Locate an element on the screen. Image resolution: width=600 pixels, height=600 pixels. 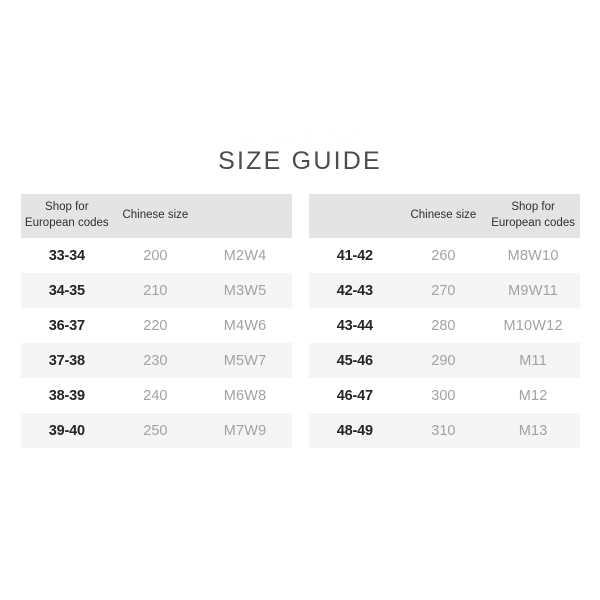
cell-chinese: 220 is located at coordinates (155, 325).